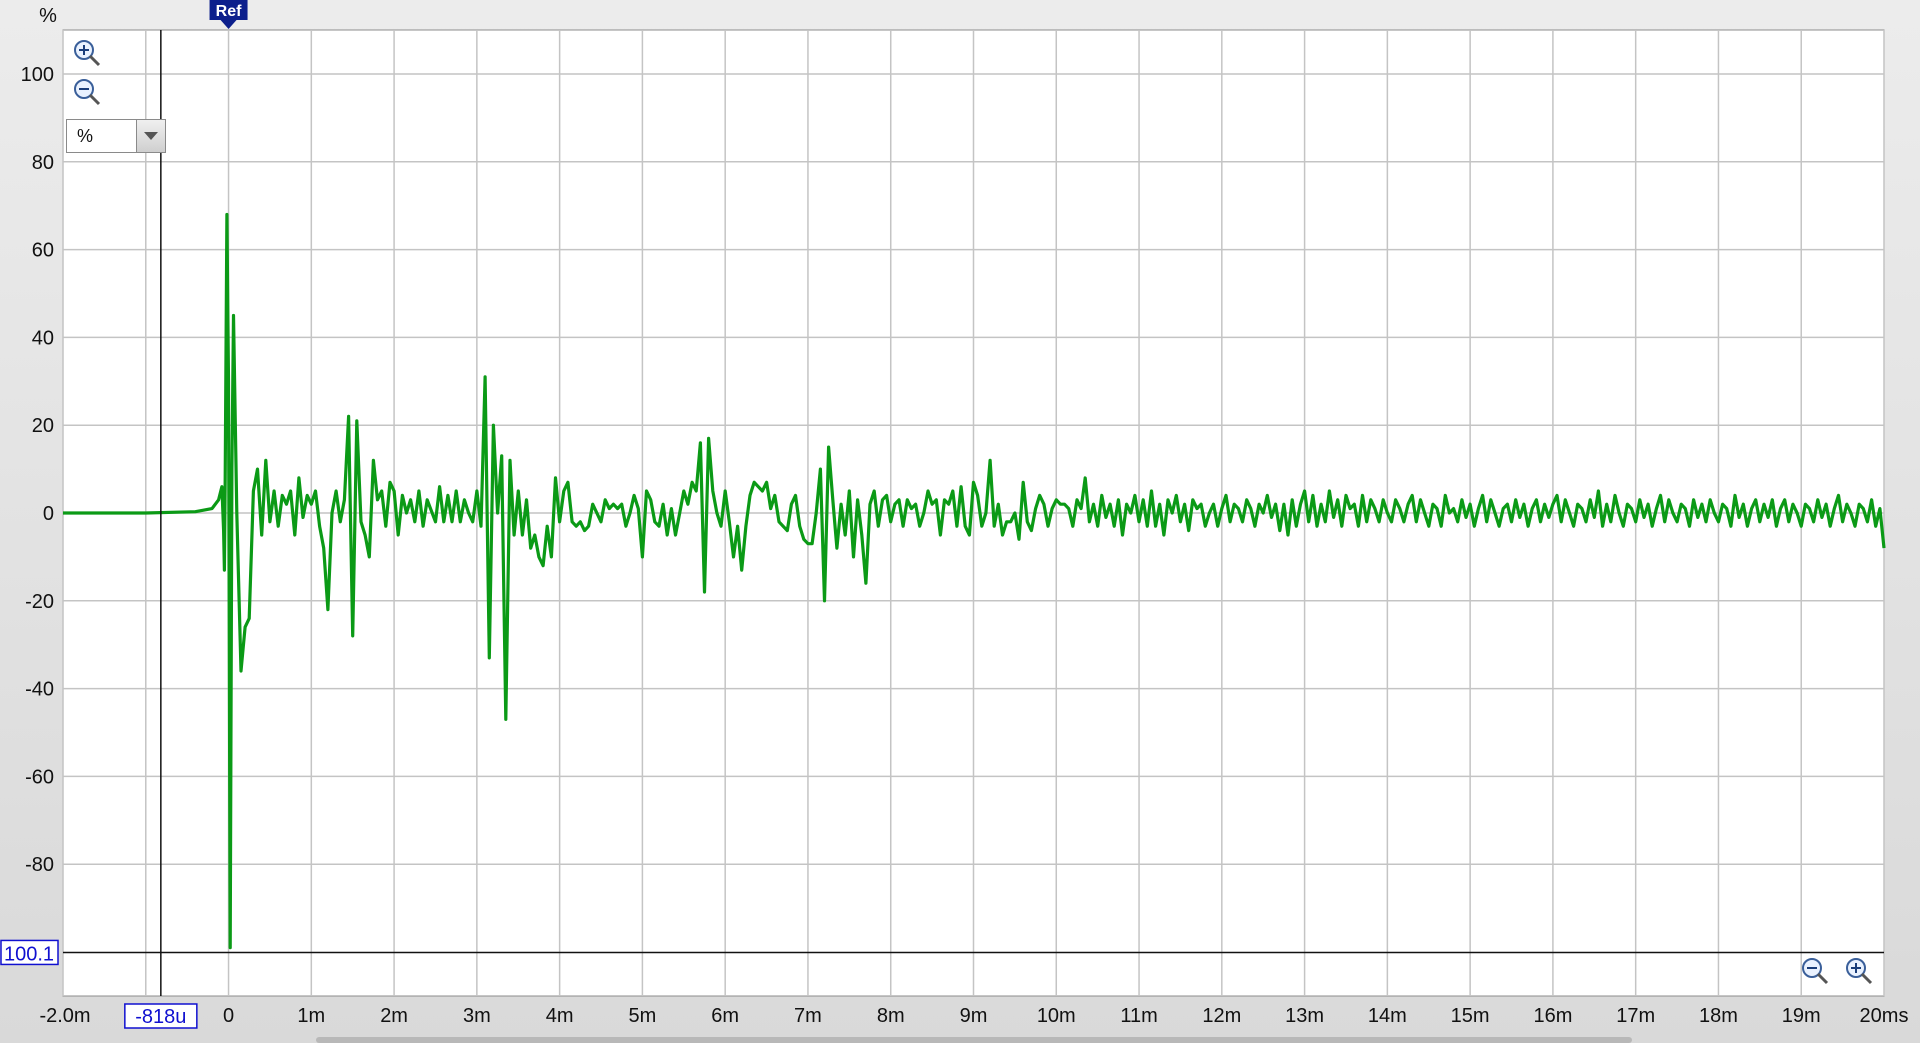 This screenshot has width=1920, height=1043. What do you see at coordinates (560, 1016) in the screenshot?
I see `x-tick-label: 4m` at bounding box center [560, 1016].